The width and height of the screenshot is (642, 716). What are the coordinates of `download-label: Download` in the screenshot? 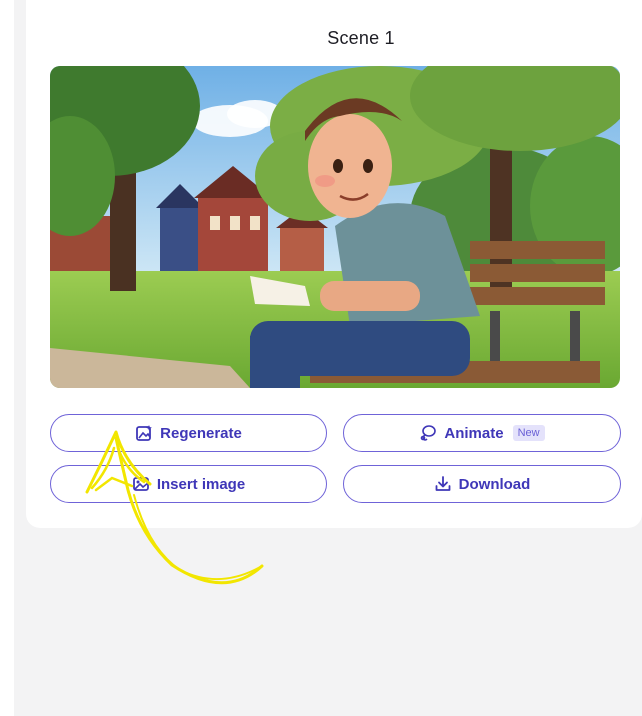 It's located at (494, 484).